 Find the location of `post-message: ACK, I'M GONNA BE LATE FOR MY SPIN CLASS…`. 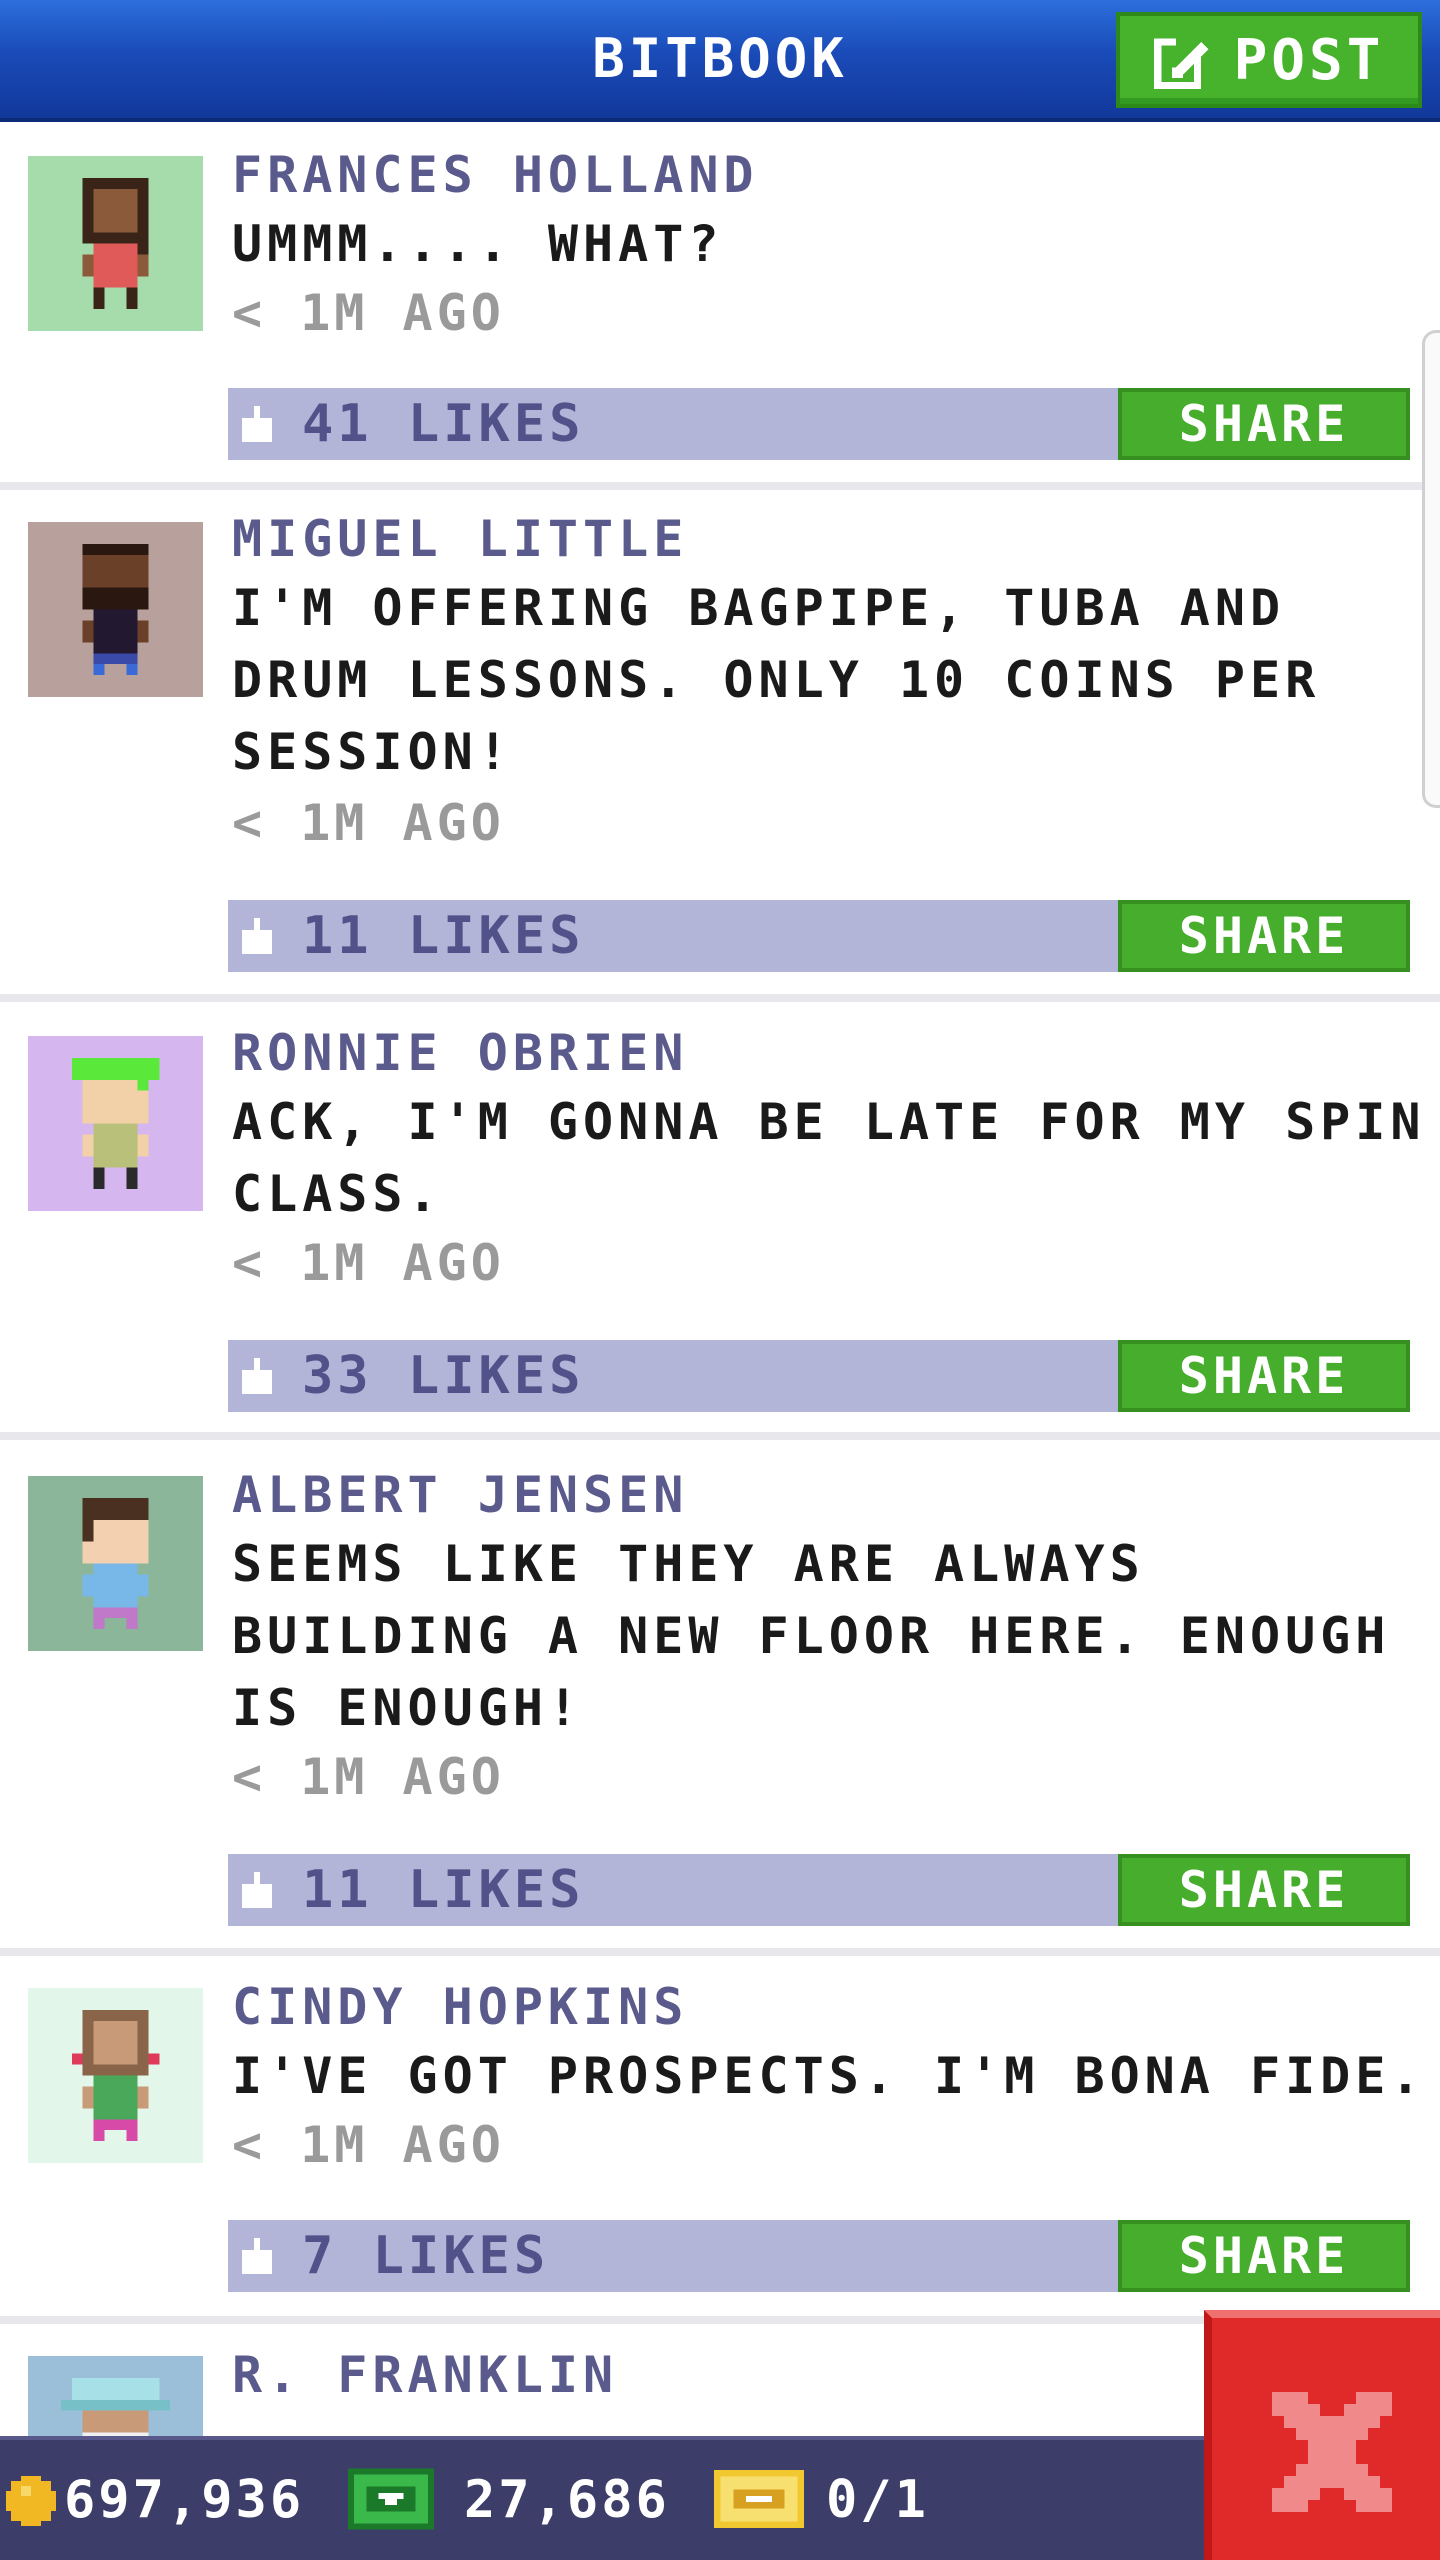

post-message: ACK, I'M GONNA BE LATE FOR MY SPIN CLASS… is located at coordinates (829, 1158).